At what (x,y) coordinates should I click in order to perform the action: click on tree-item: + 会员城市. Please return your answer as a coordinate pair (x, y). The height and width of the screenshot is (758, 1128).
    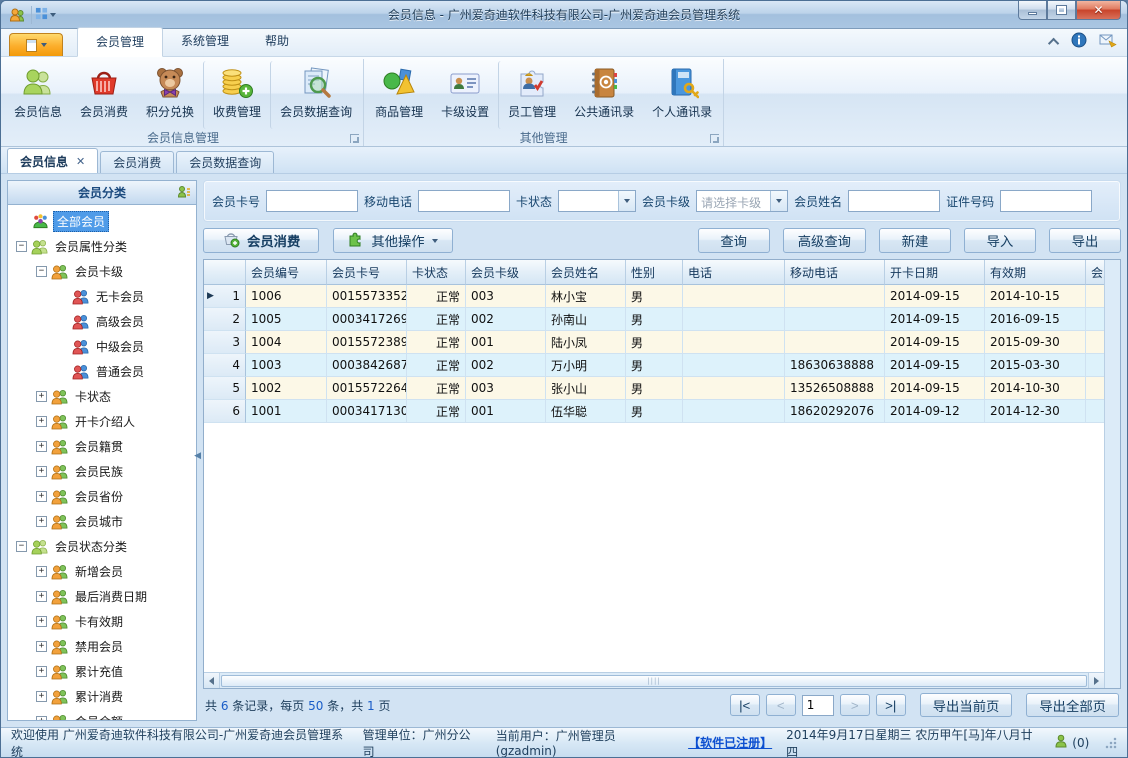
    Looking at the image, I should click on (102, 521).